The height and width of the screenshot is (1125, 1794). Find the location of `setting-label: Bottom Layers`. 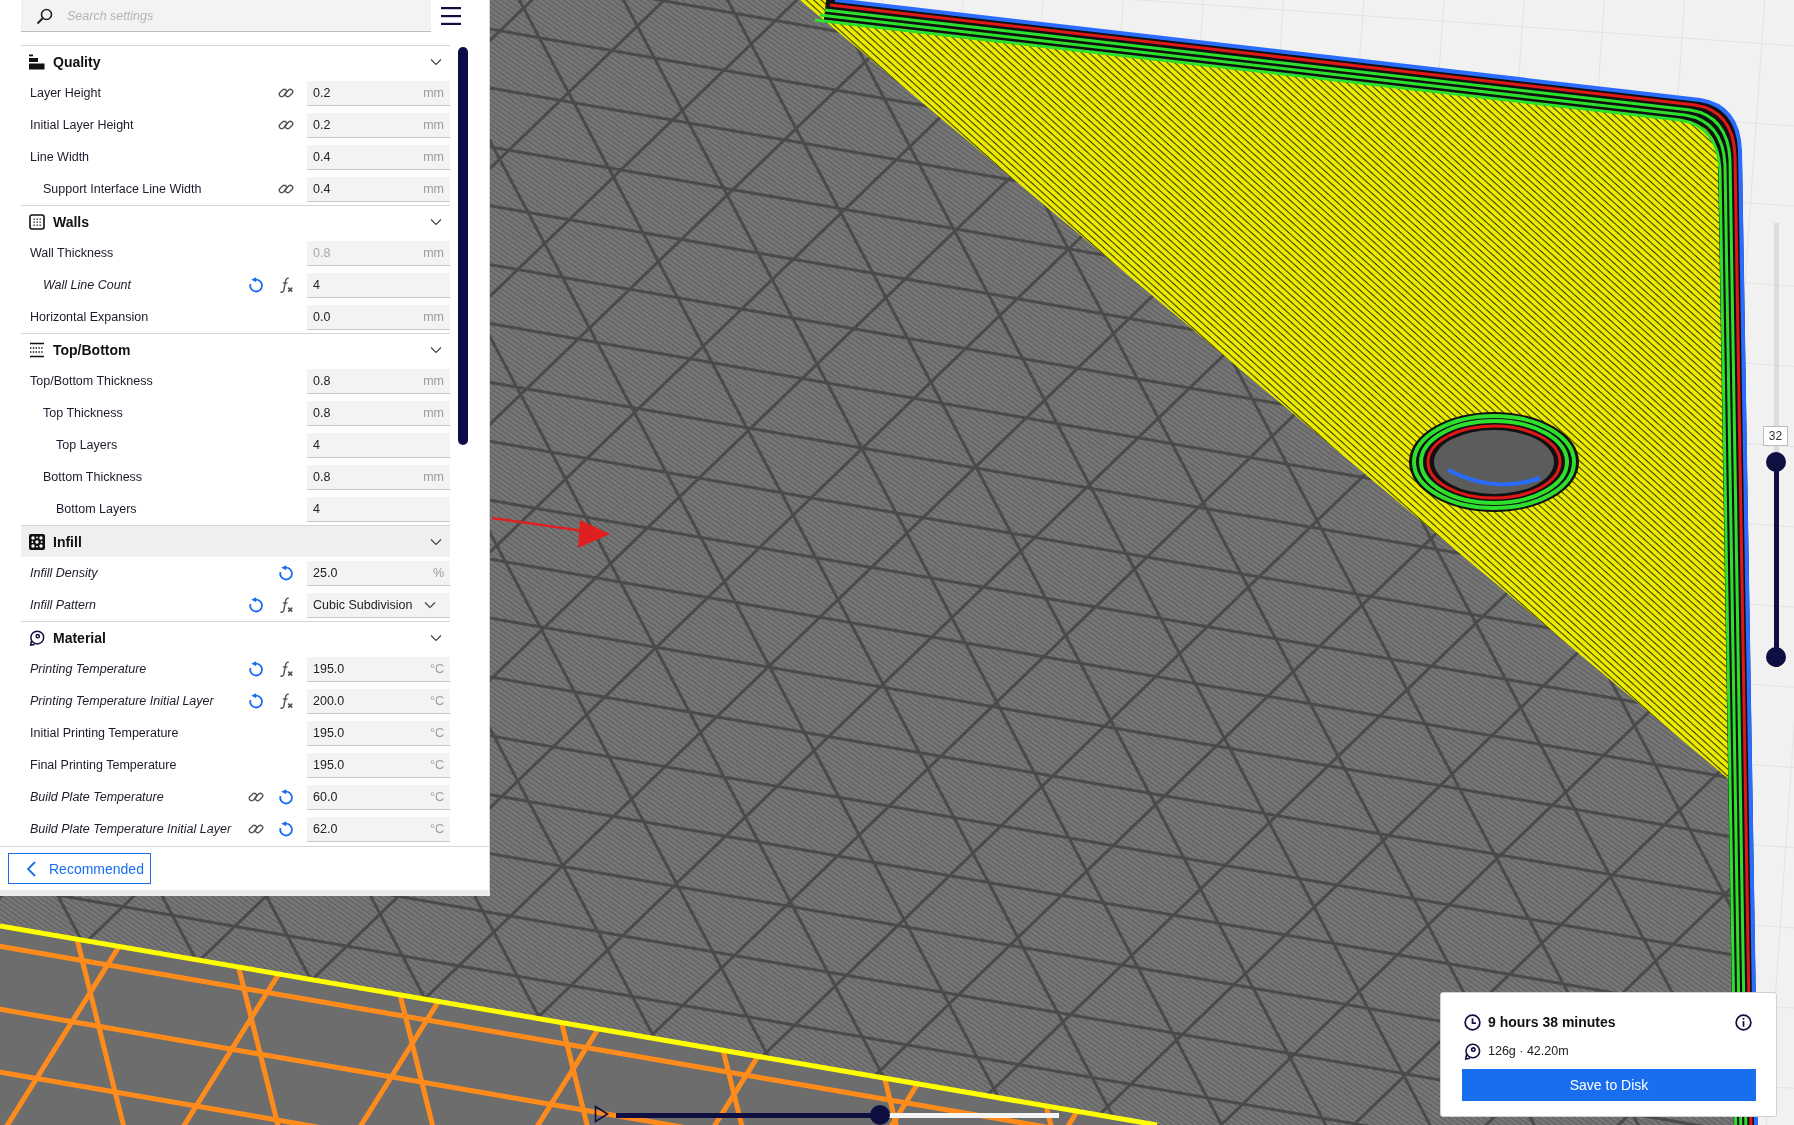

setting-label: Bottom Layers is located at coordinates (96, 509).